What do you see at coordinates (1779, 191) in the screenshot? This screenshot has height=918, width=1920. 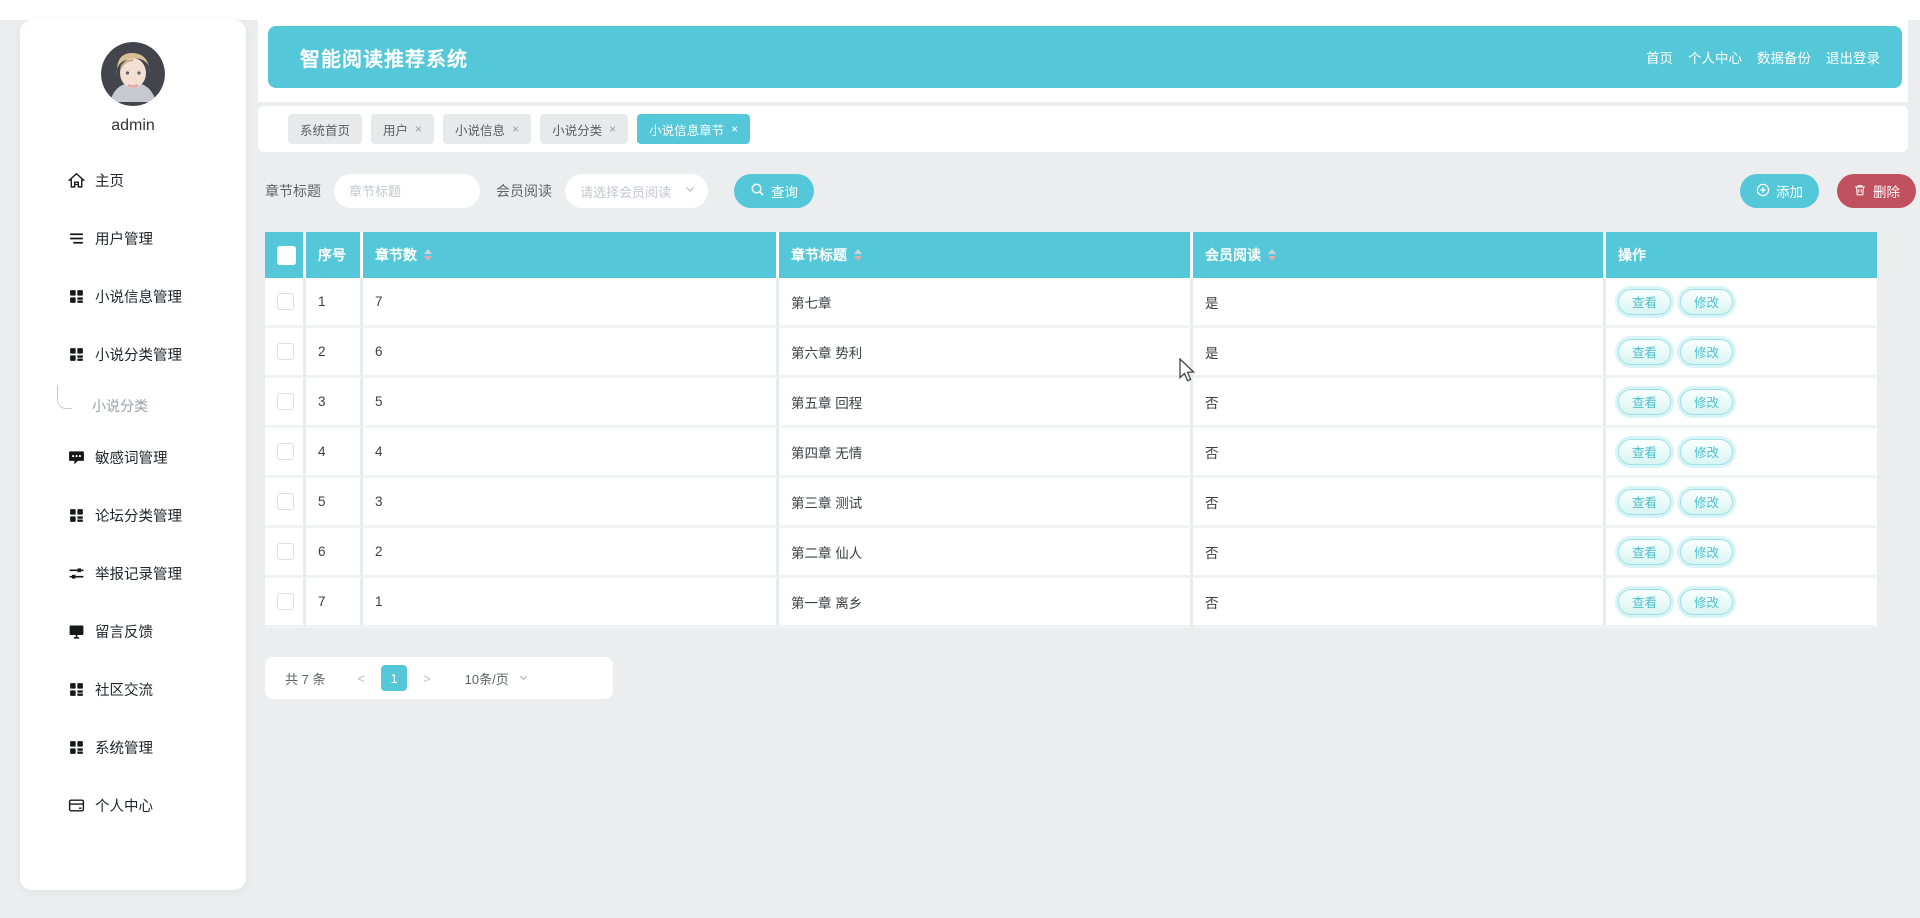 I see `add-button: 添加` at bounding box center [1779, 191].